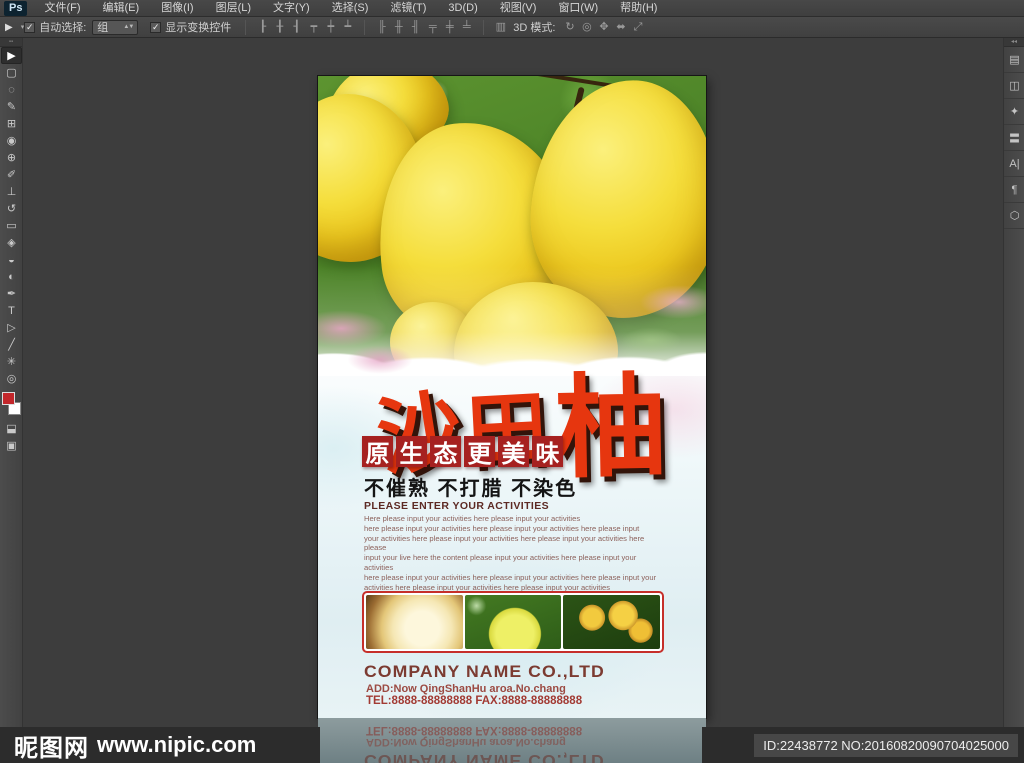 The width and height of the screenshot is (1024, 763). What do you see at coordinates (637, 27) in the screenshot?
I see `mode3d-icon-4: ⤢` at bounding box center [637, 27].